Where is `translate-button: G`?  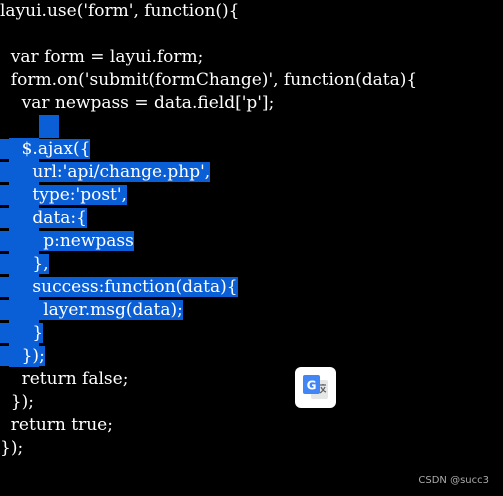
translate-button: G is located at coordinates (315, 387).